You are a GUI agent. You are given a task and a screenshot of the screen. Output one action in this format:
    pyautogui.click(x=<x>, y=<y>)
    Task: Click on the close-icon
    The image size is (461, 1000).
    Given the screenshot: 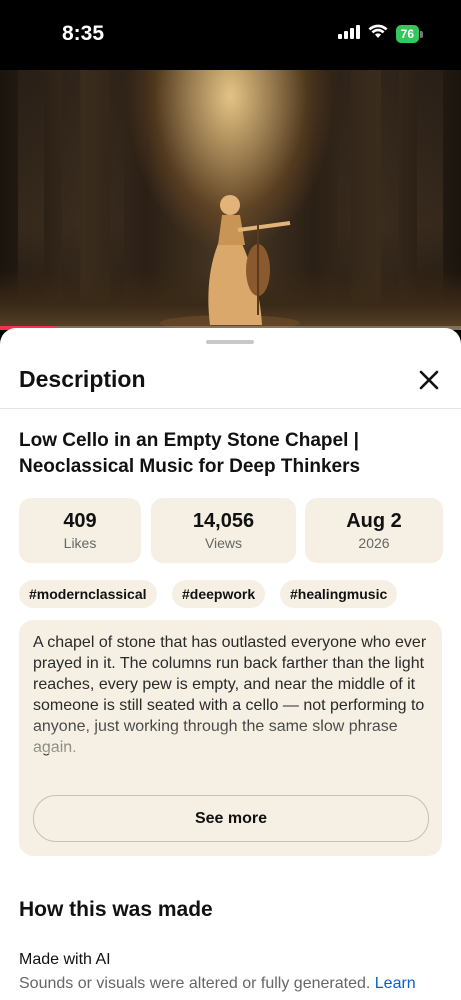 What is the action you would take?
    pyautogui.click(x=429, y=380)
    